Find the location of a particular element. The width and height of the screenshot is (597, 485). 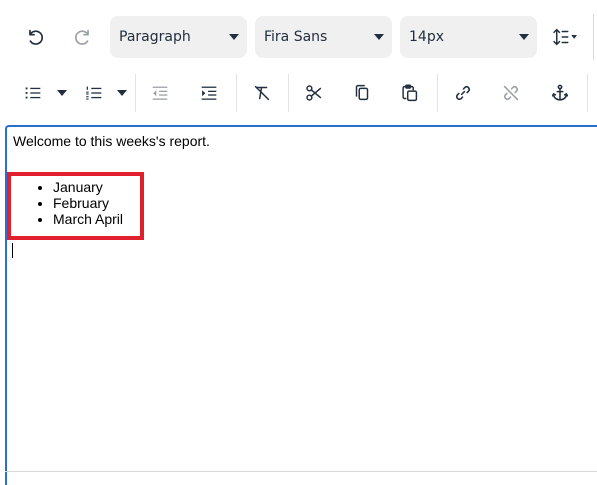

clear-formatting-icon is located at coordinates (262, 93).